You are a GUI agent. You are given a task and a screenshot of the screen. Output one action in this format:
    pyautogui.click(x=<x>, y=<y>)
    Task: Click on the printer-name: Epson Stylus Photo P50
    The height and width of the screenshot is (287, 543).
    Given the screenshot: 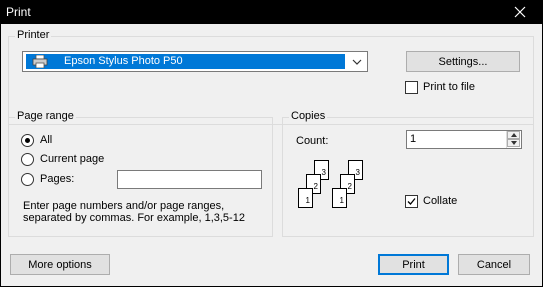 What is the action you would take?
    pyautogui.click(x=123, y=61)
    